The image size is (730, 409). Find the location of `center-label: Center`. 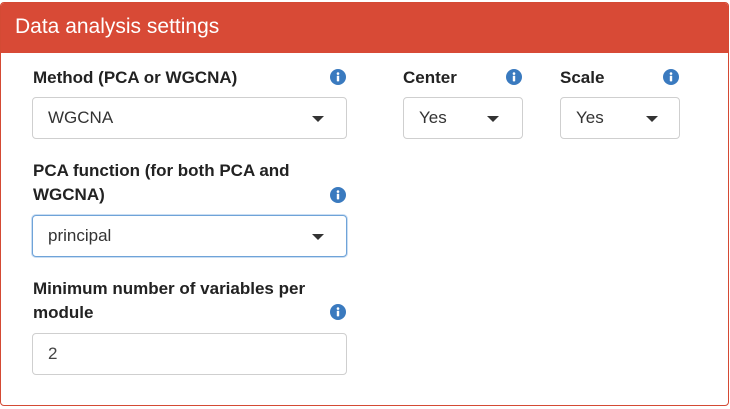

center-label: Center is located at coordinates (430, 77).